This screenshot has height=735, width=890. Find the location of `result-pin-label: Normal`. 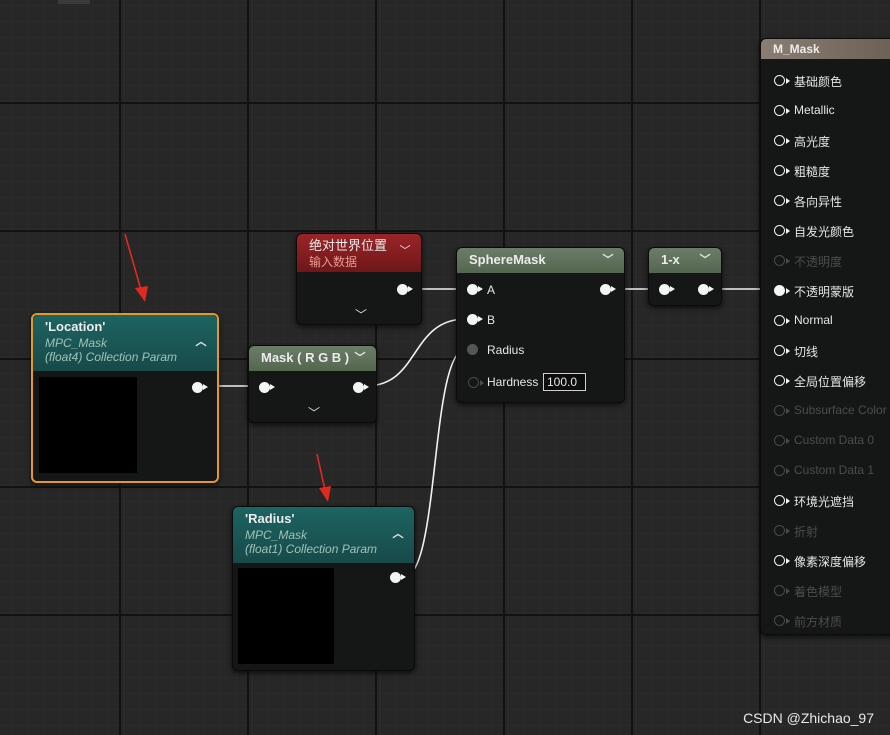

result-pin-label: Normal is located at coordinates (813, 320).